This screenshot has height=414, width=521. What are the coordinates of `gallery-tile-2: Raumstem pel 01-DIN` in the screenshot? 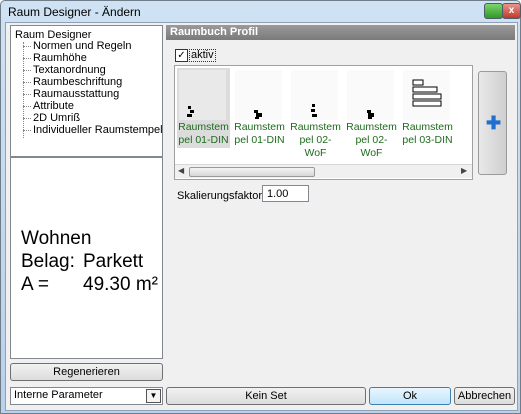 It's located at (259, 108).